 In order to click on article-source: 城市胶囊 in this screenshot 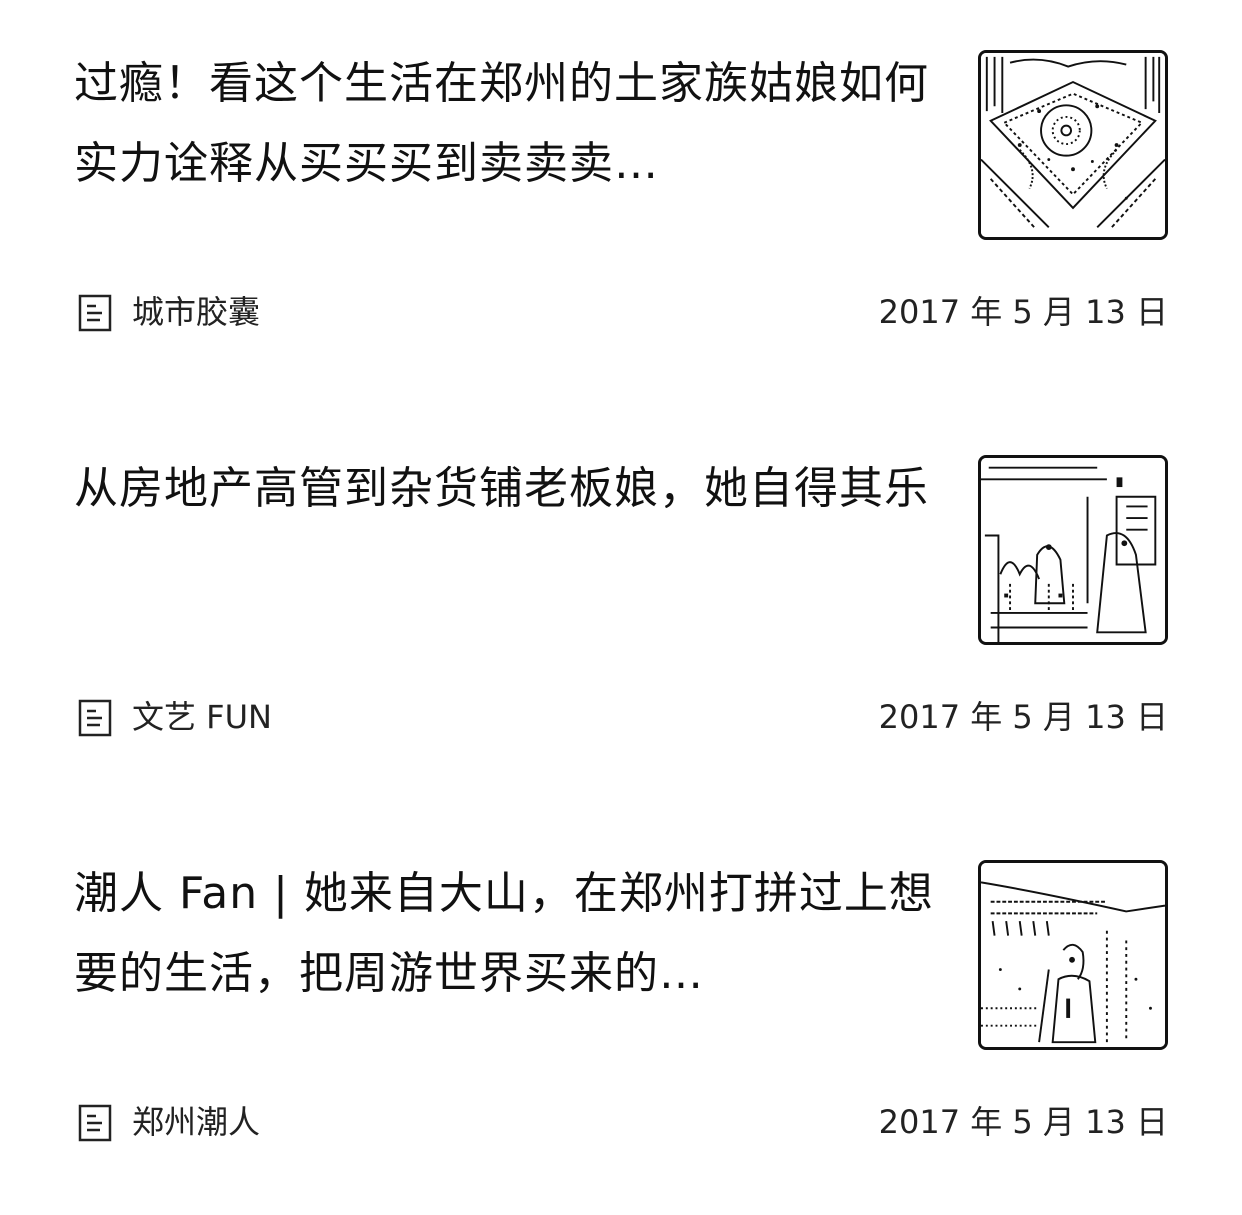, I will do `click(196, 312)`.